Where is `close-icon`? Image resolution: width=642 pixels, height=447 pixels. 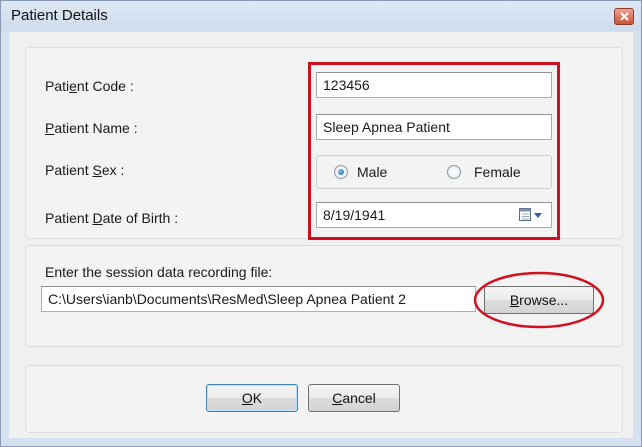
close-icon is located at coordinates (624, 16).